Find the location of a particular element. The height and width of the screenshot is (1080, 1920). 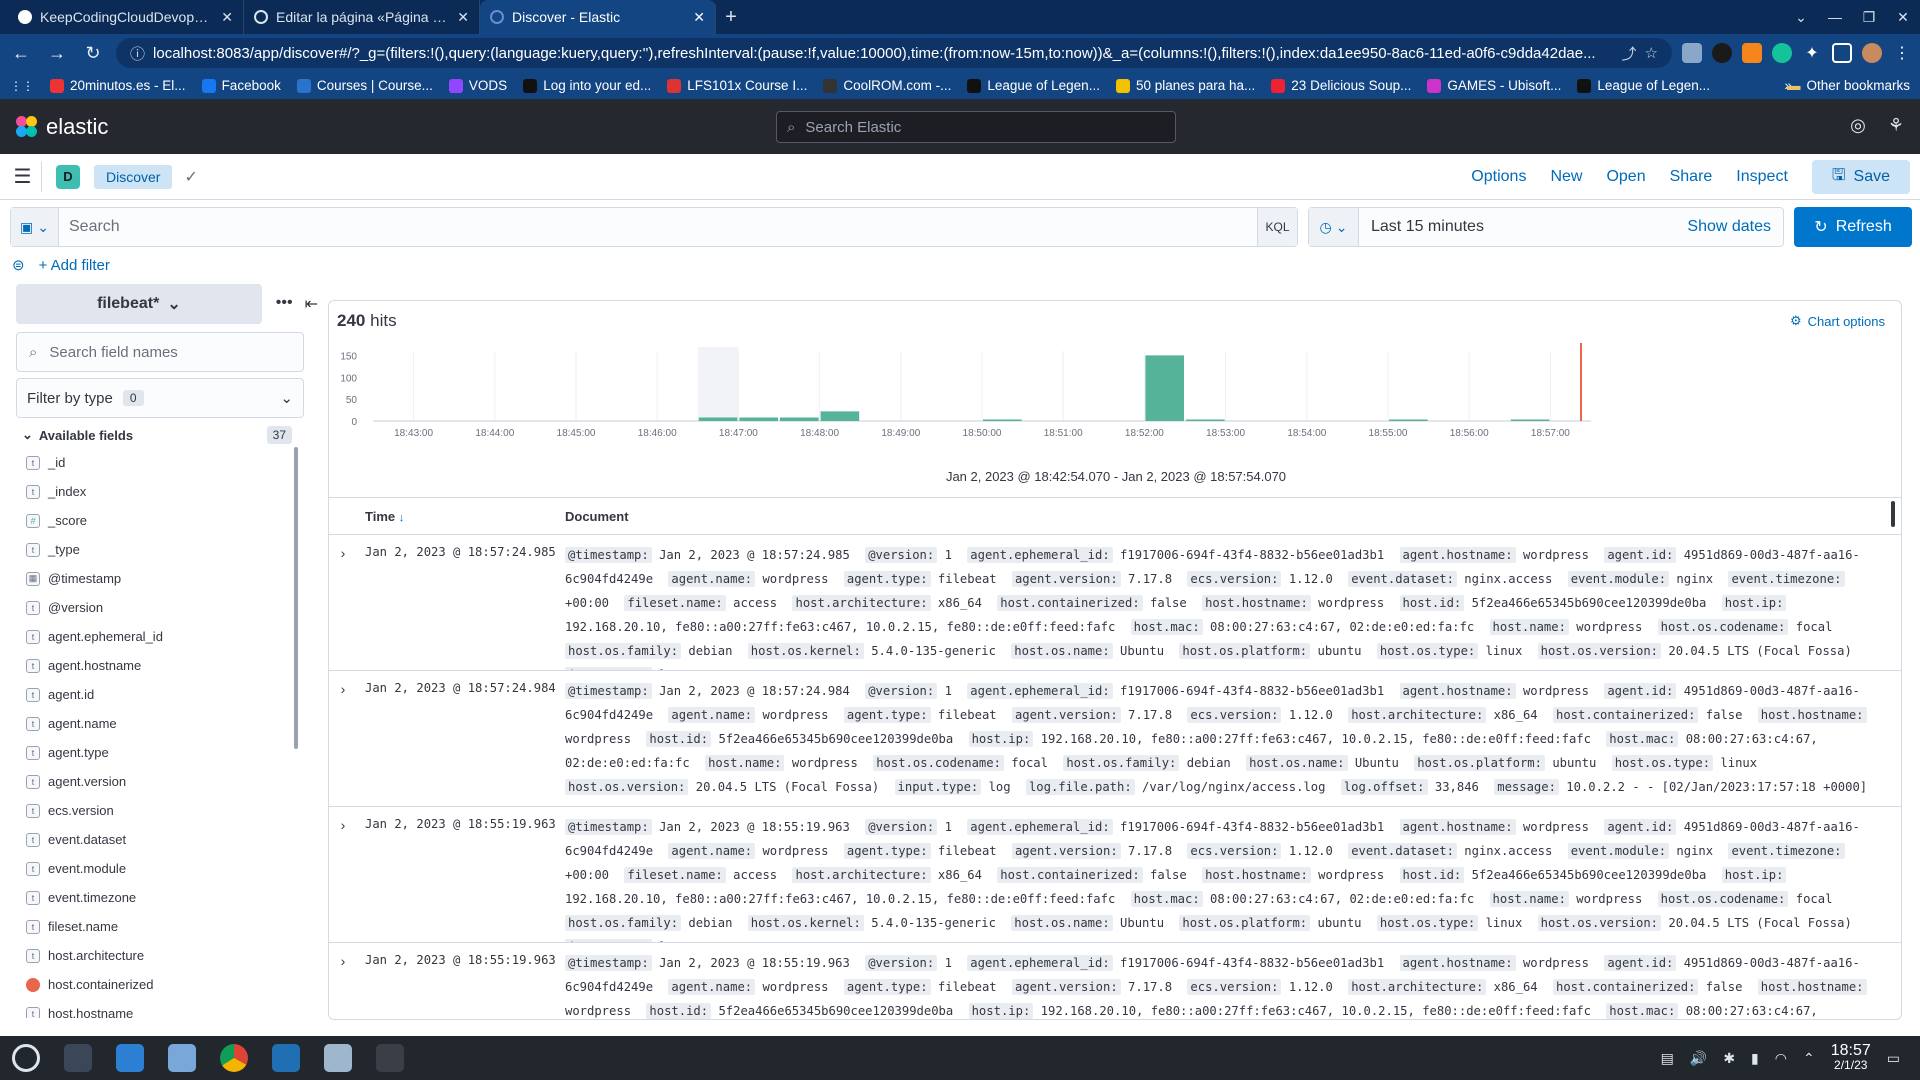

metamask-icon is located at coordinates (1752, 53).